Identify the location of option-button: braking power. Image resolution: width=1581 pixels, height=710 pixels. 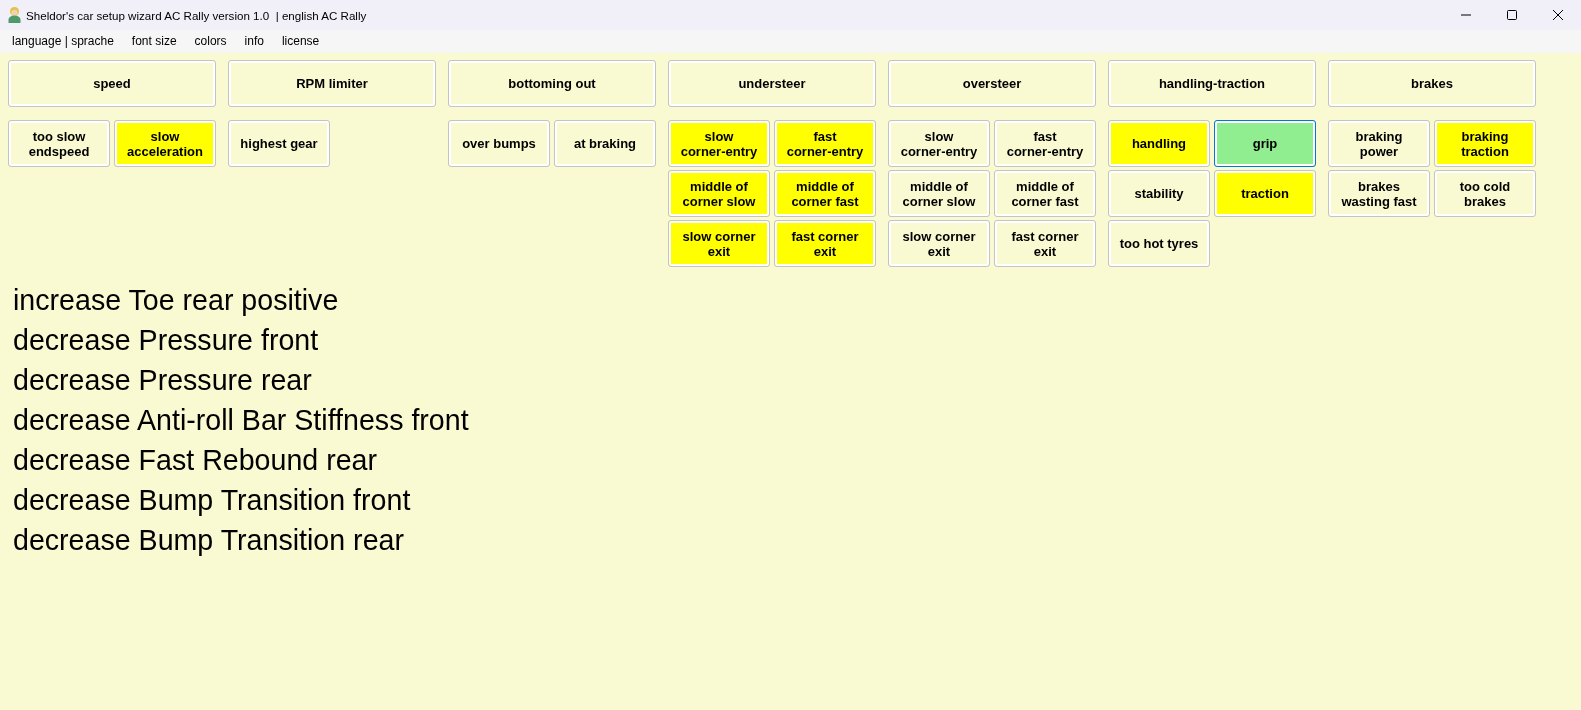
(1379, 143).